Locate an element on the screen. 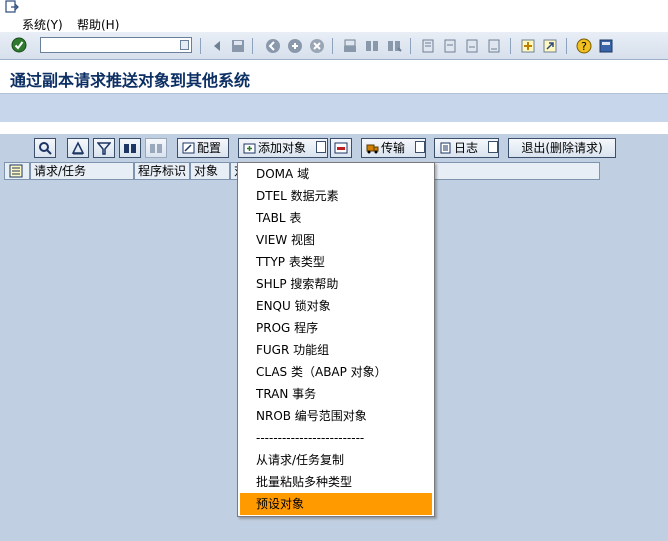  detail-button is located at coordinates (45, 148).